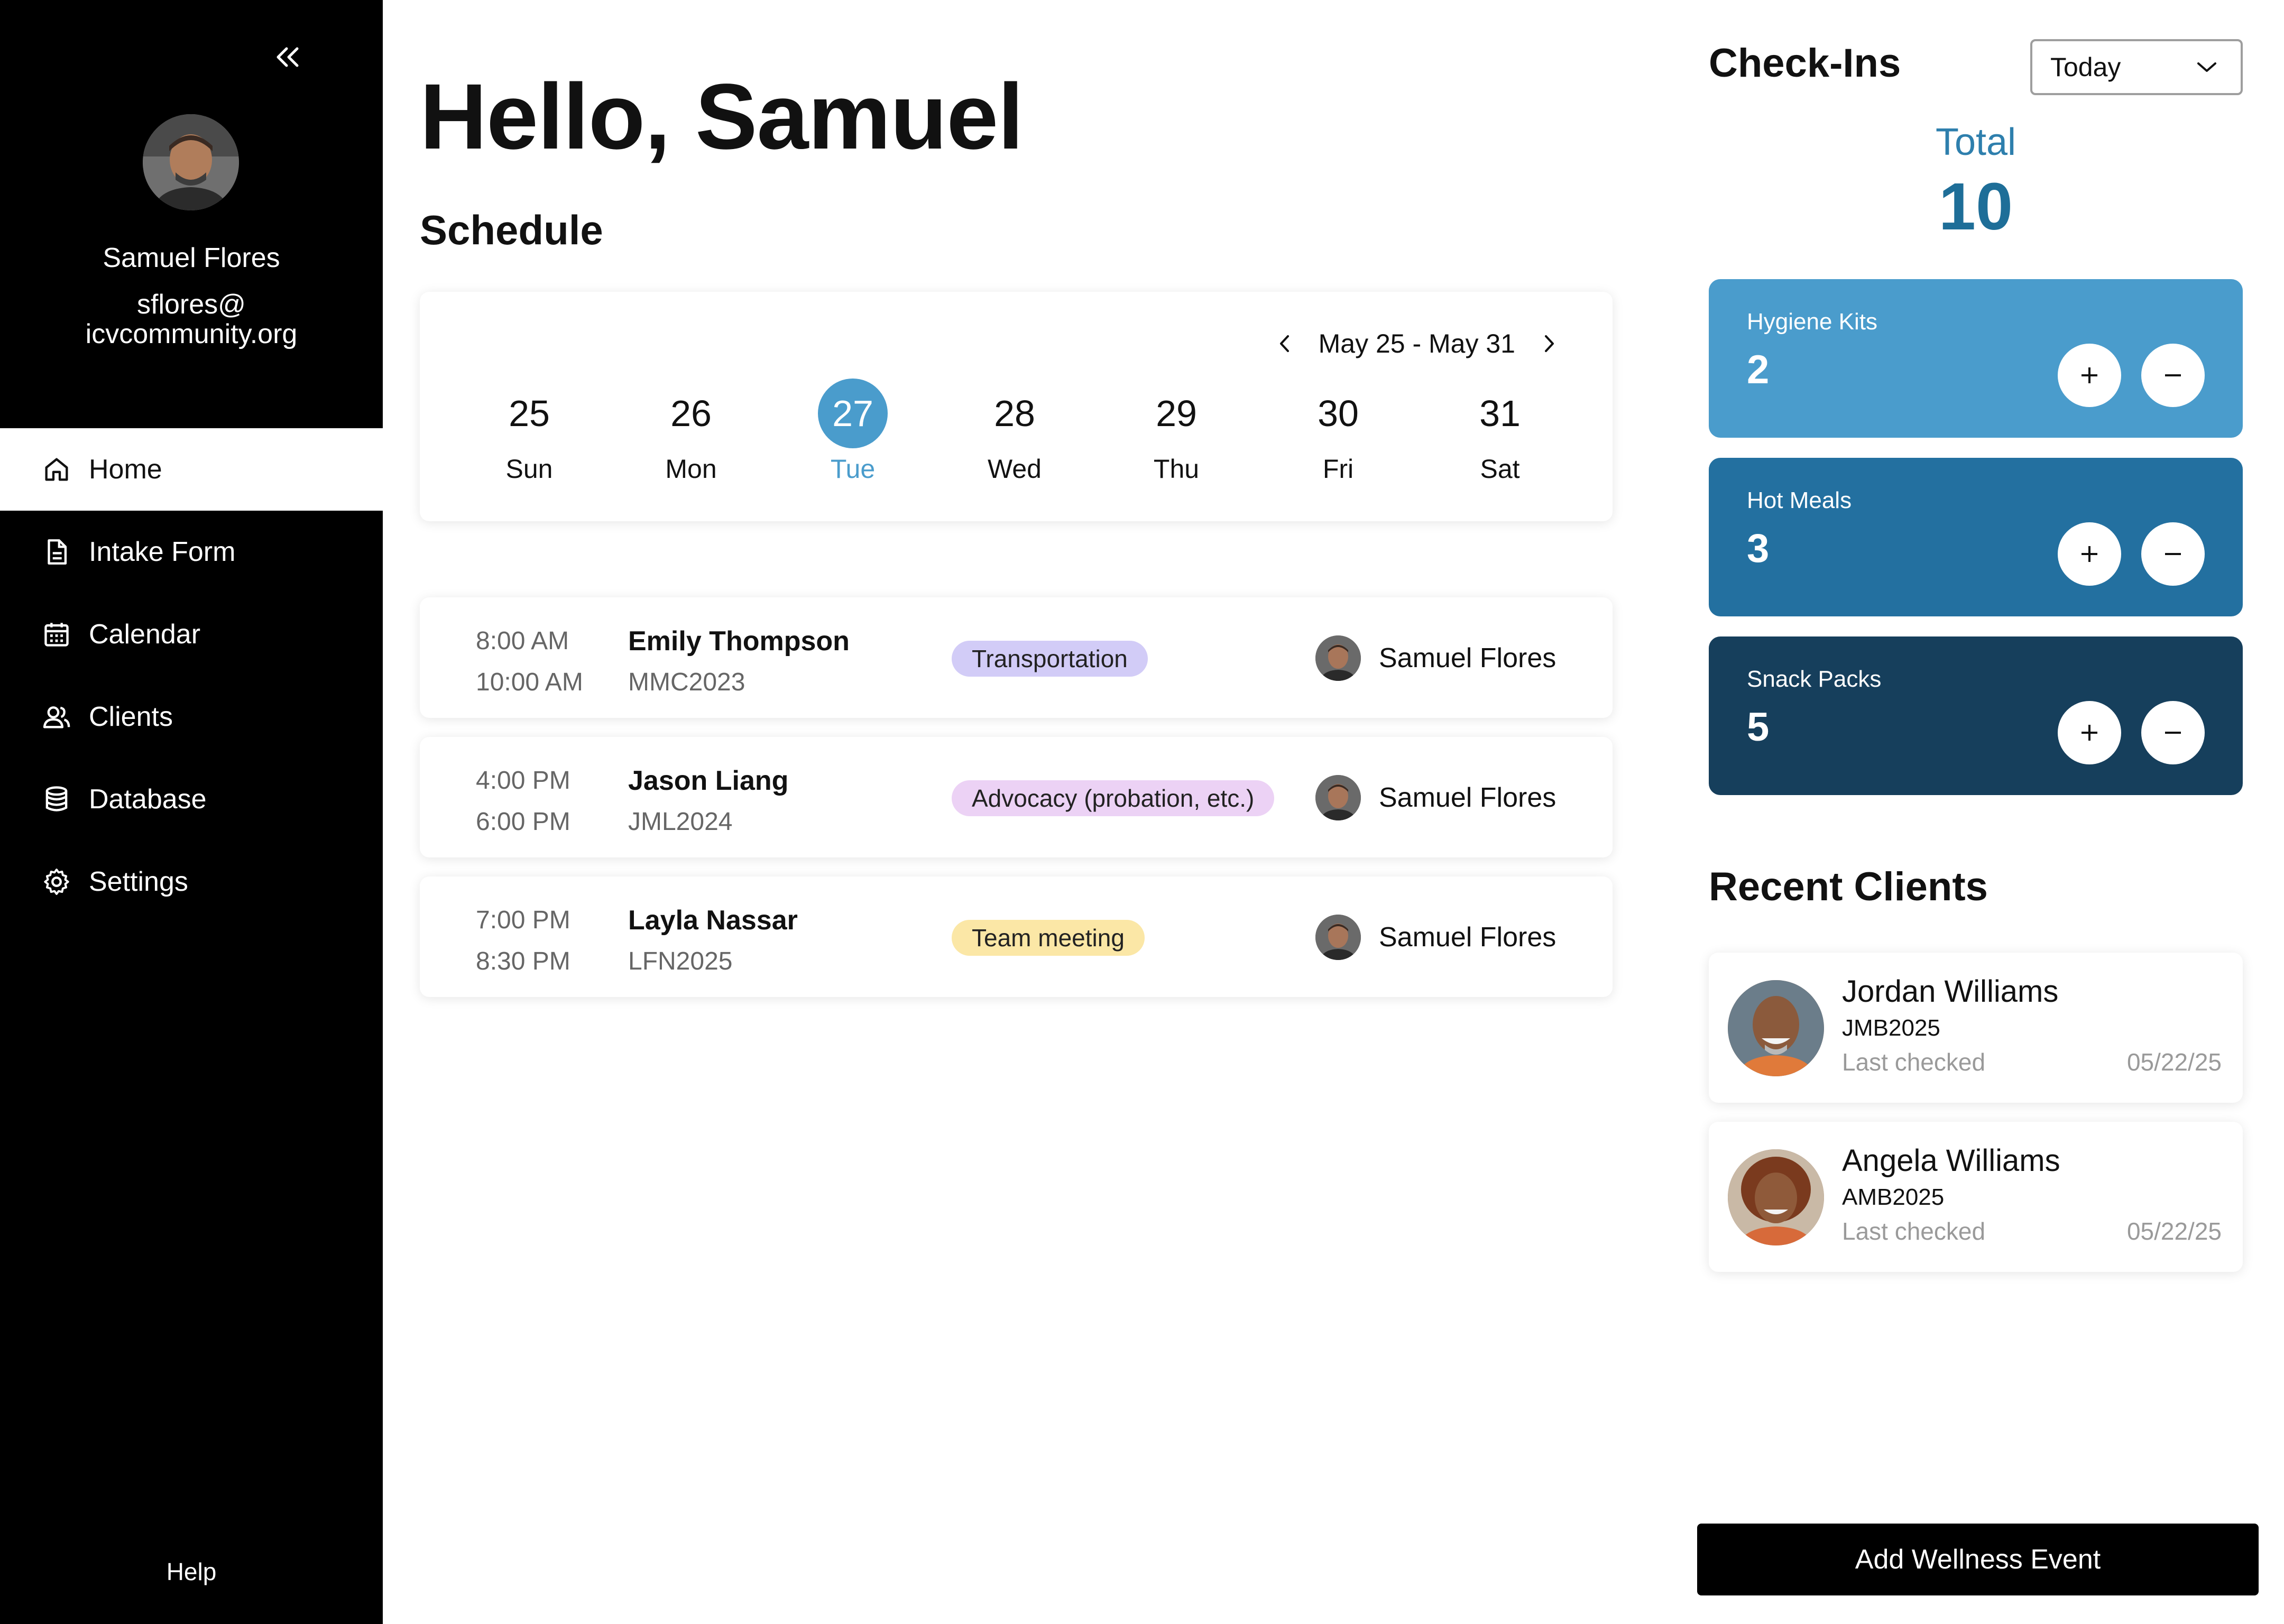 The image size is (2284, 1624). I want to click on counter-label: Snack Packs, so click(1814, 679).